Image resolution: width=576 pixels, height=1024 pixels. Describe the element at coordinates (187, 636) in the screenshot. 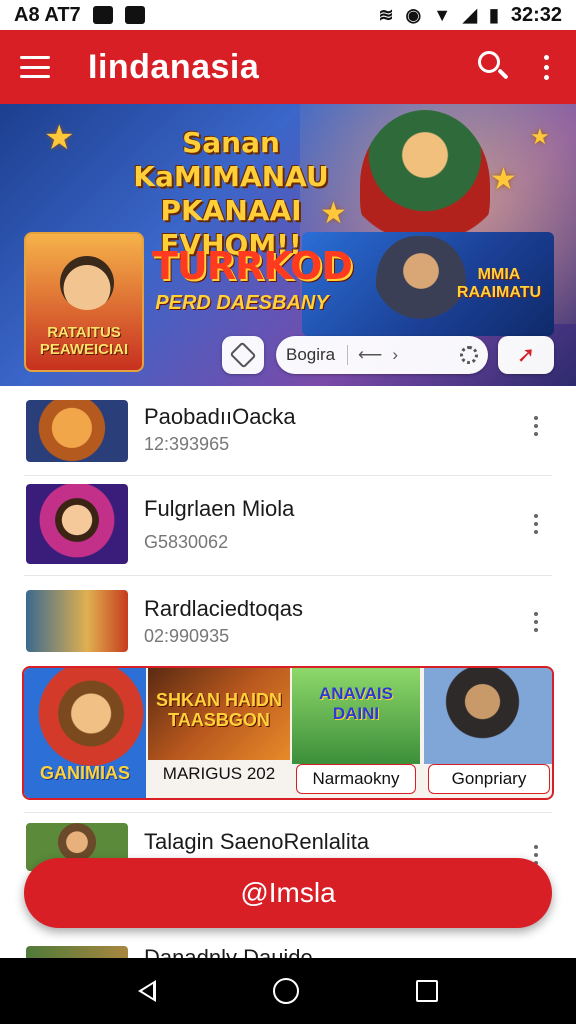

I see `list-item-subtitle: 02:990935` at that location.